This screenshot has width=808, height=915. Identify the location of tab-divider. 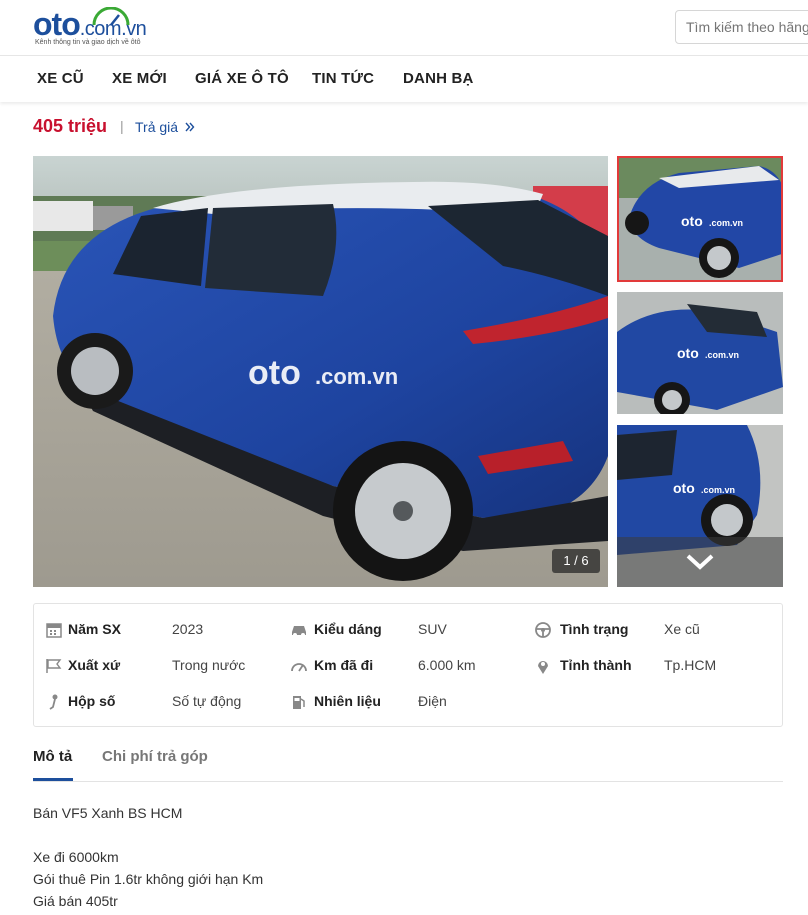
(408, 781).